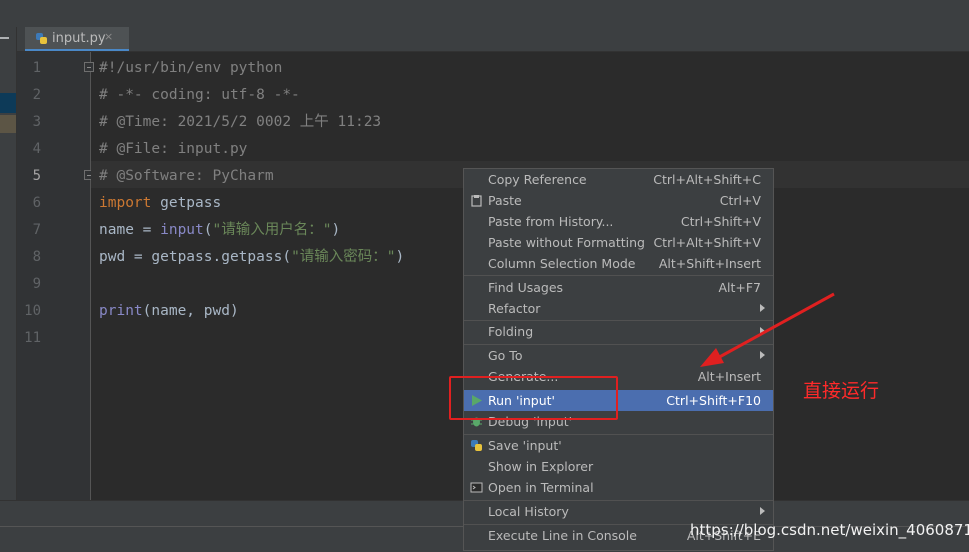 This screenshot has width=969, height=552. Describe the element at coordinates (36, 95) in the screenshot. I see `line-number: 2` at that location.